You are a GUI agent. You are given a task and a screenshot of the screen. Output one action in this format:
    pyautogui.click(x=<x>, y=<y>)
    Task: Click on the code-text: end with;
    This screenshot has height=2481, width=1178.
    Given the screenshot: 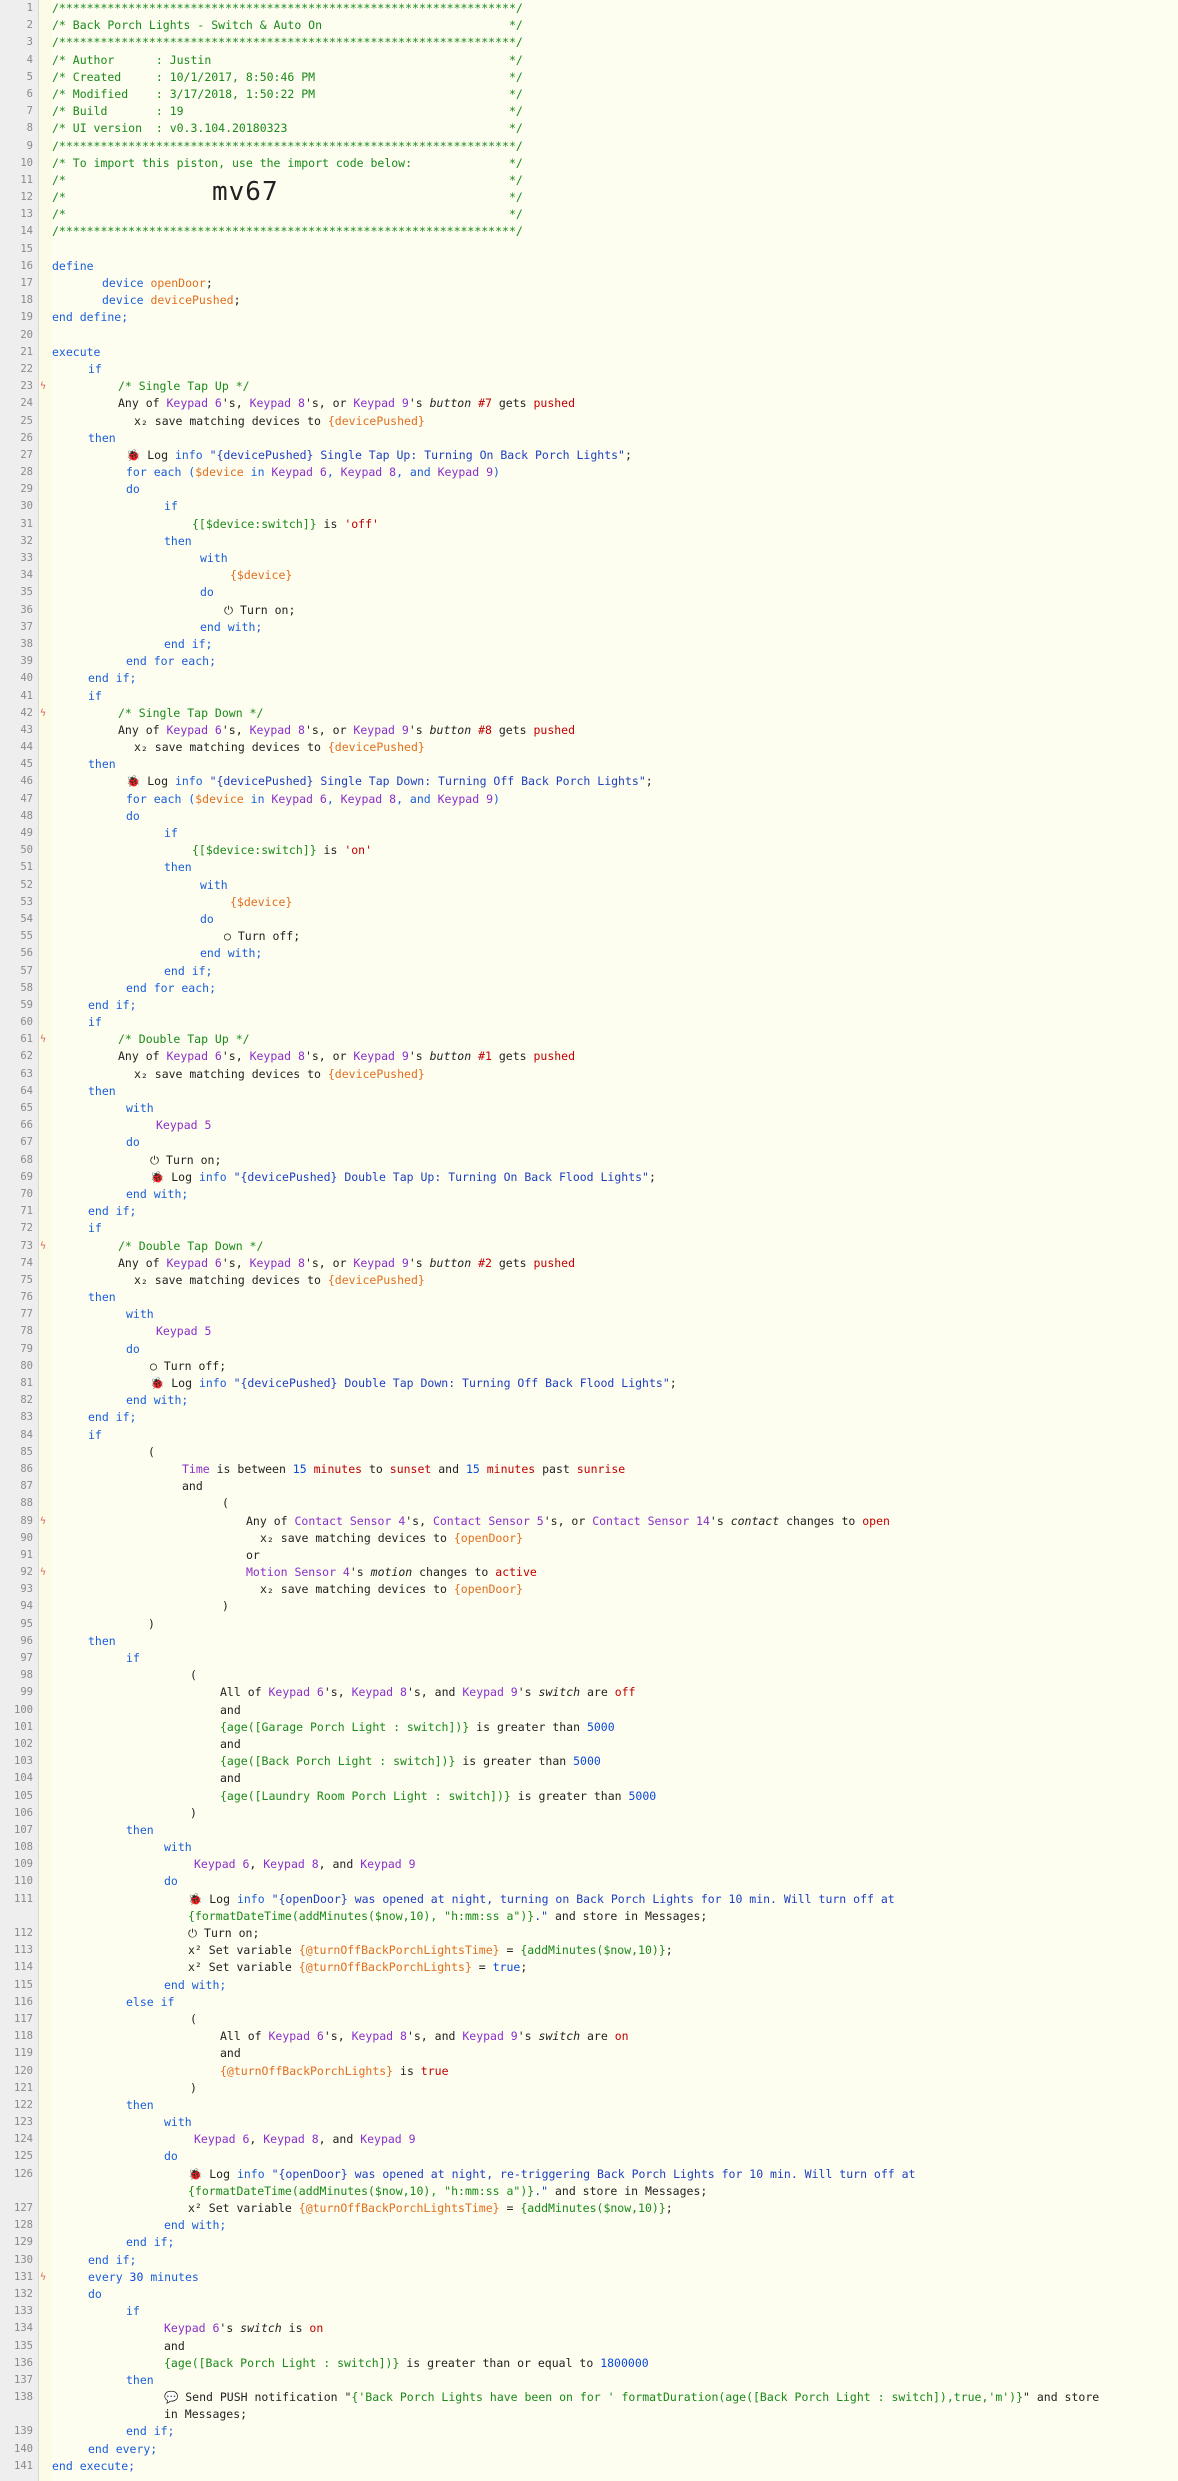 What is the action you would take?
    pyautogui.click(x=231, y=626)
    